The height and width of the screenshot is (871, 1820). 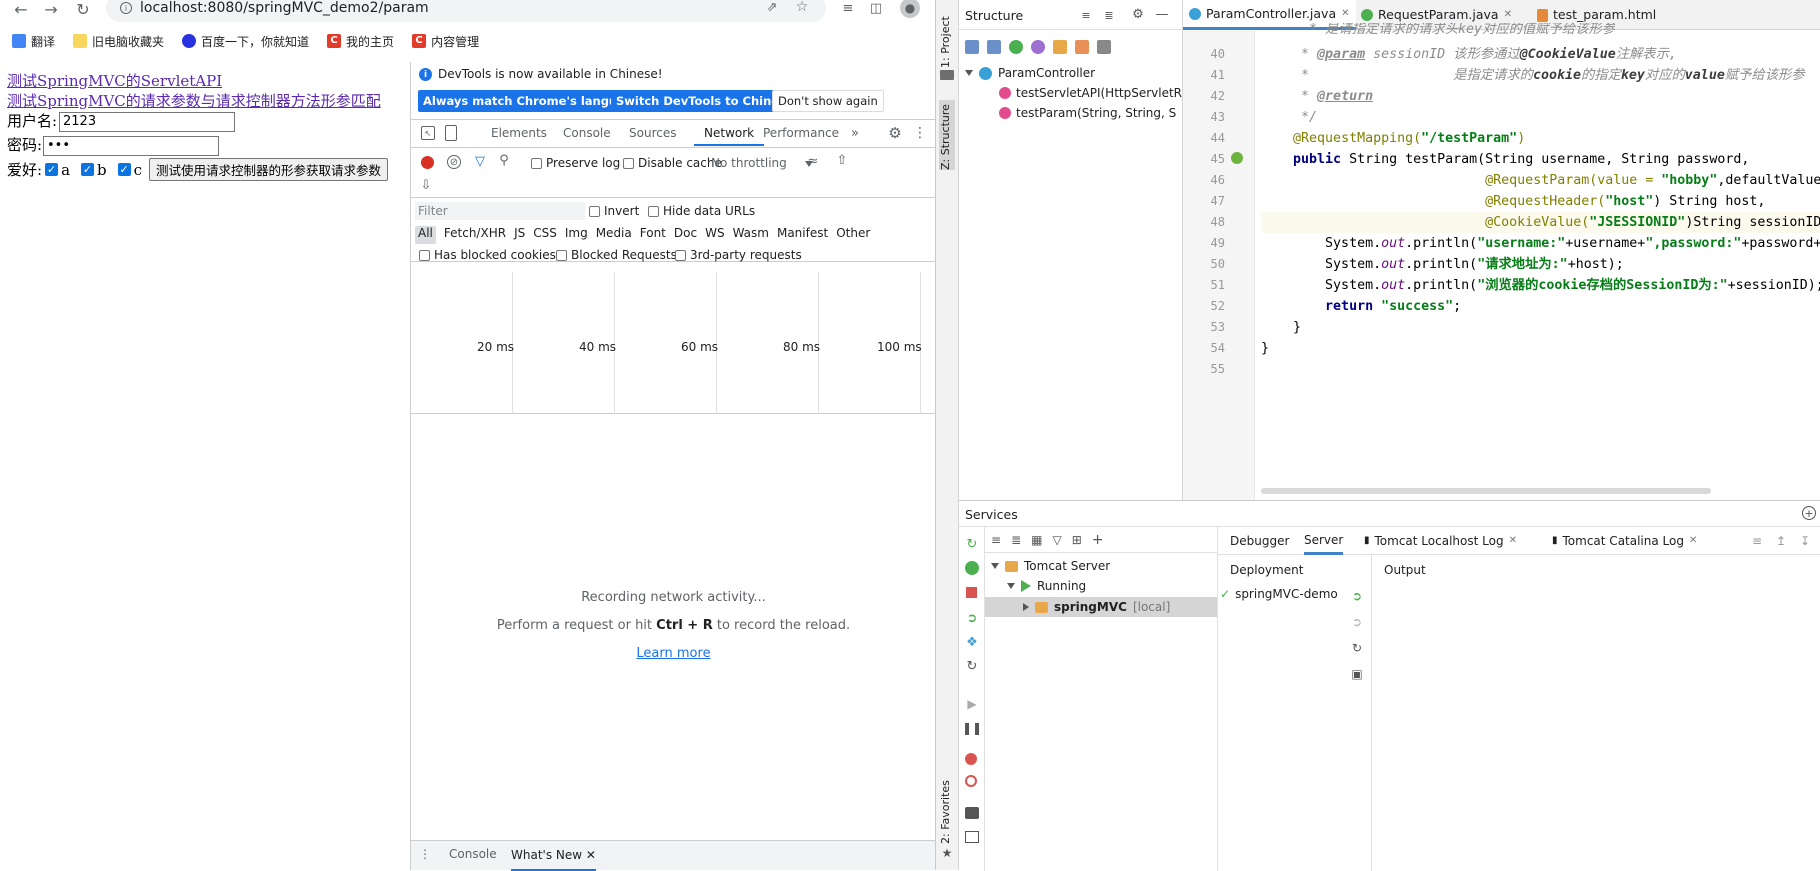 What do you see at coordinates (1026, 607) in the screenshot?
I see `chevron-right-icon` at bounding box center [1026, 607].